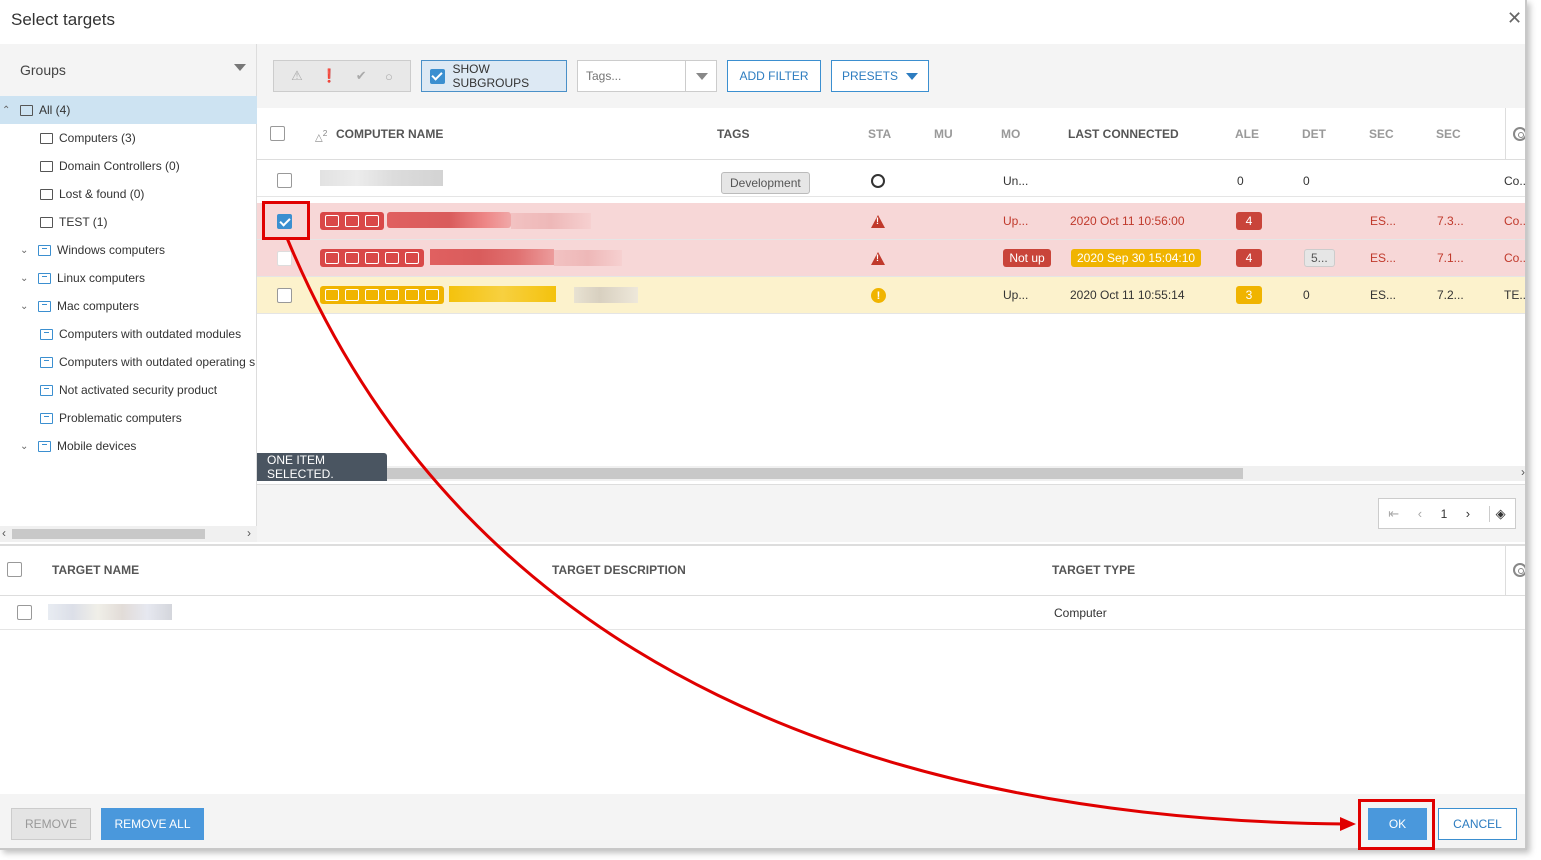 This screenshot has height=860, width=1541. I want to click on column-divider, so click(1505, 571).